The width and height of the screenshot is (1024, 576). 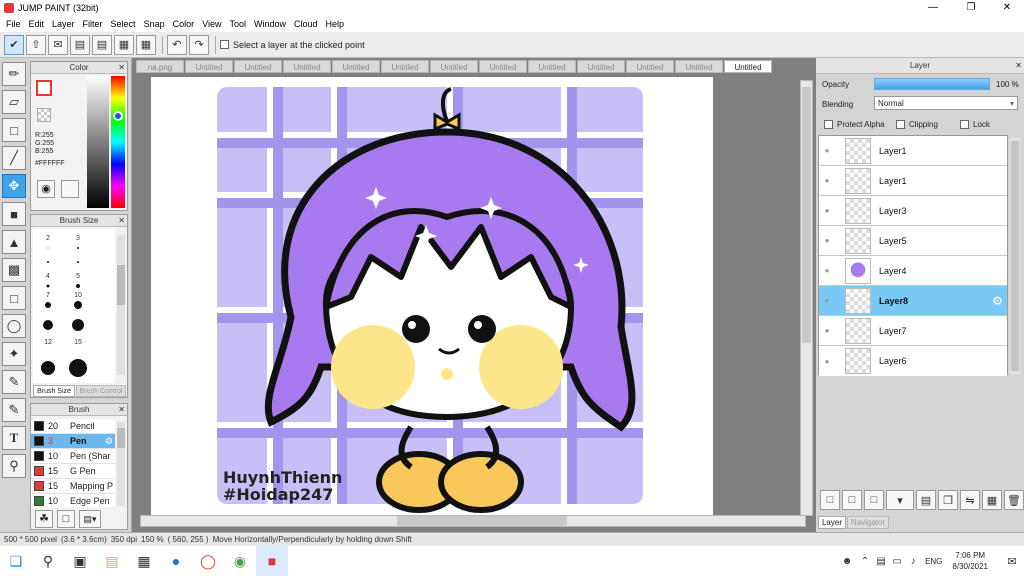 What do you see at coordinates (121, 305) in the screenshot?
I see `brush-size-scrollbar` at bounding box center [121, 305].